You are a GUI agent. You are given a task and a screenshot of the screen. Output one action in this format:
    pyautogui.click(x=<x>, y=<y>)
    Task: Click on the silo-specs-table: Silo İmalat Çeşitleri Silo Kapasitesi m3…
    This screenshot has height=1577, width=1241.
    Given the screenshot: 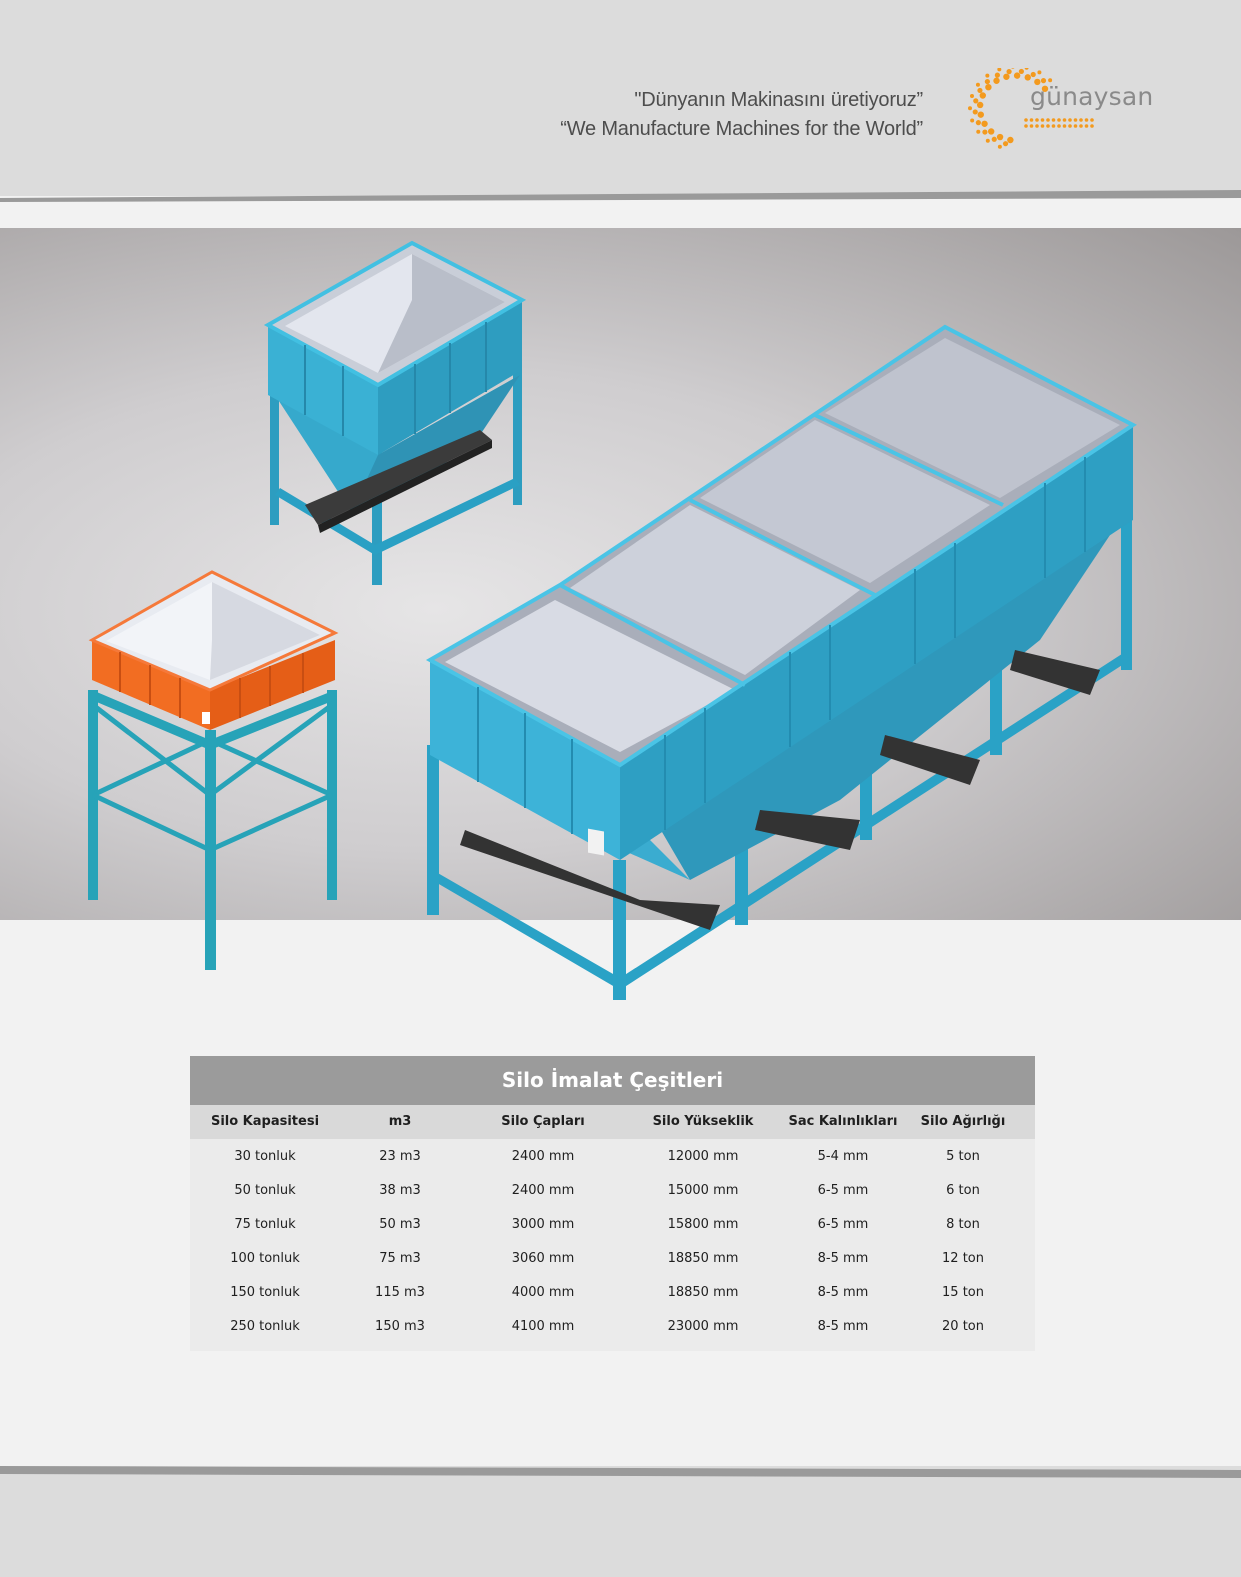 What is the action you would take?
    pyautogui.click(x=612, y=1203)
    